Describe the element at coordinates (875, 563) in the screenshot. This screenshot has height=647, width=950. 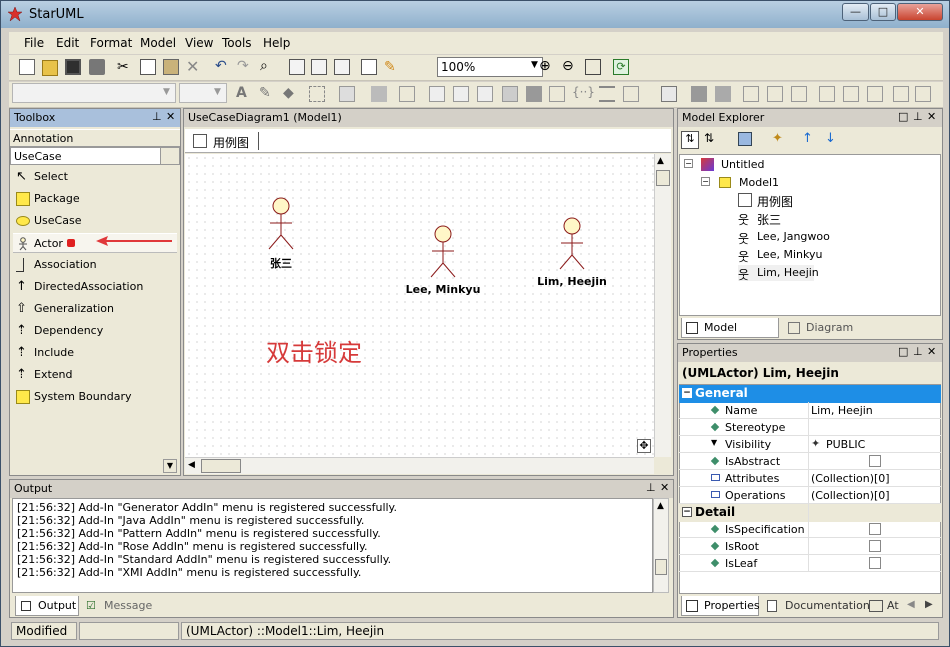
I see `isleaf-checkbox` at that location.